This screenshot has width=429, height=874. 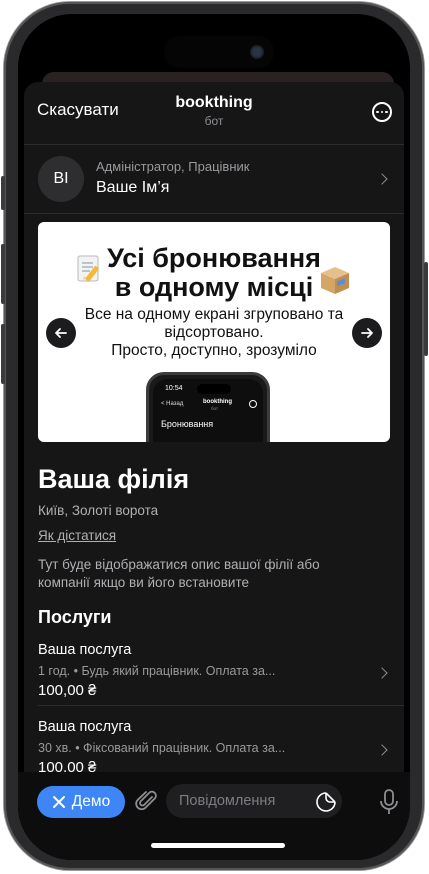 I want to click on sticker-icon, so click(x=326, y=802).